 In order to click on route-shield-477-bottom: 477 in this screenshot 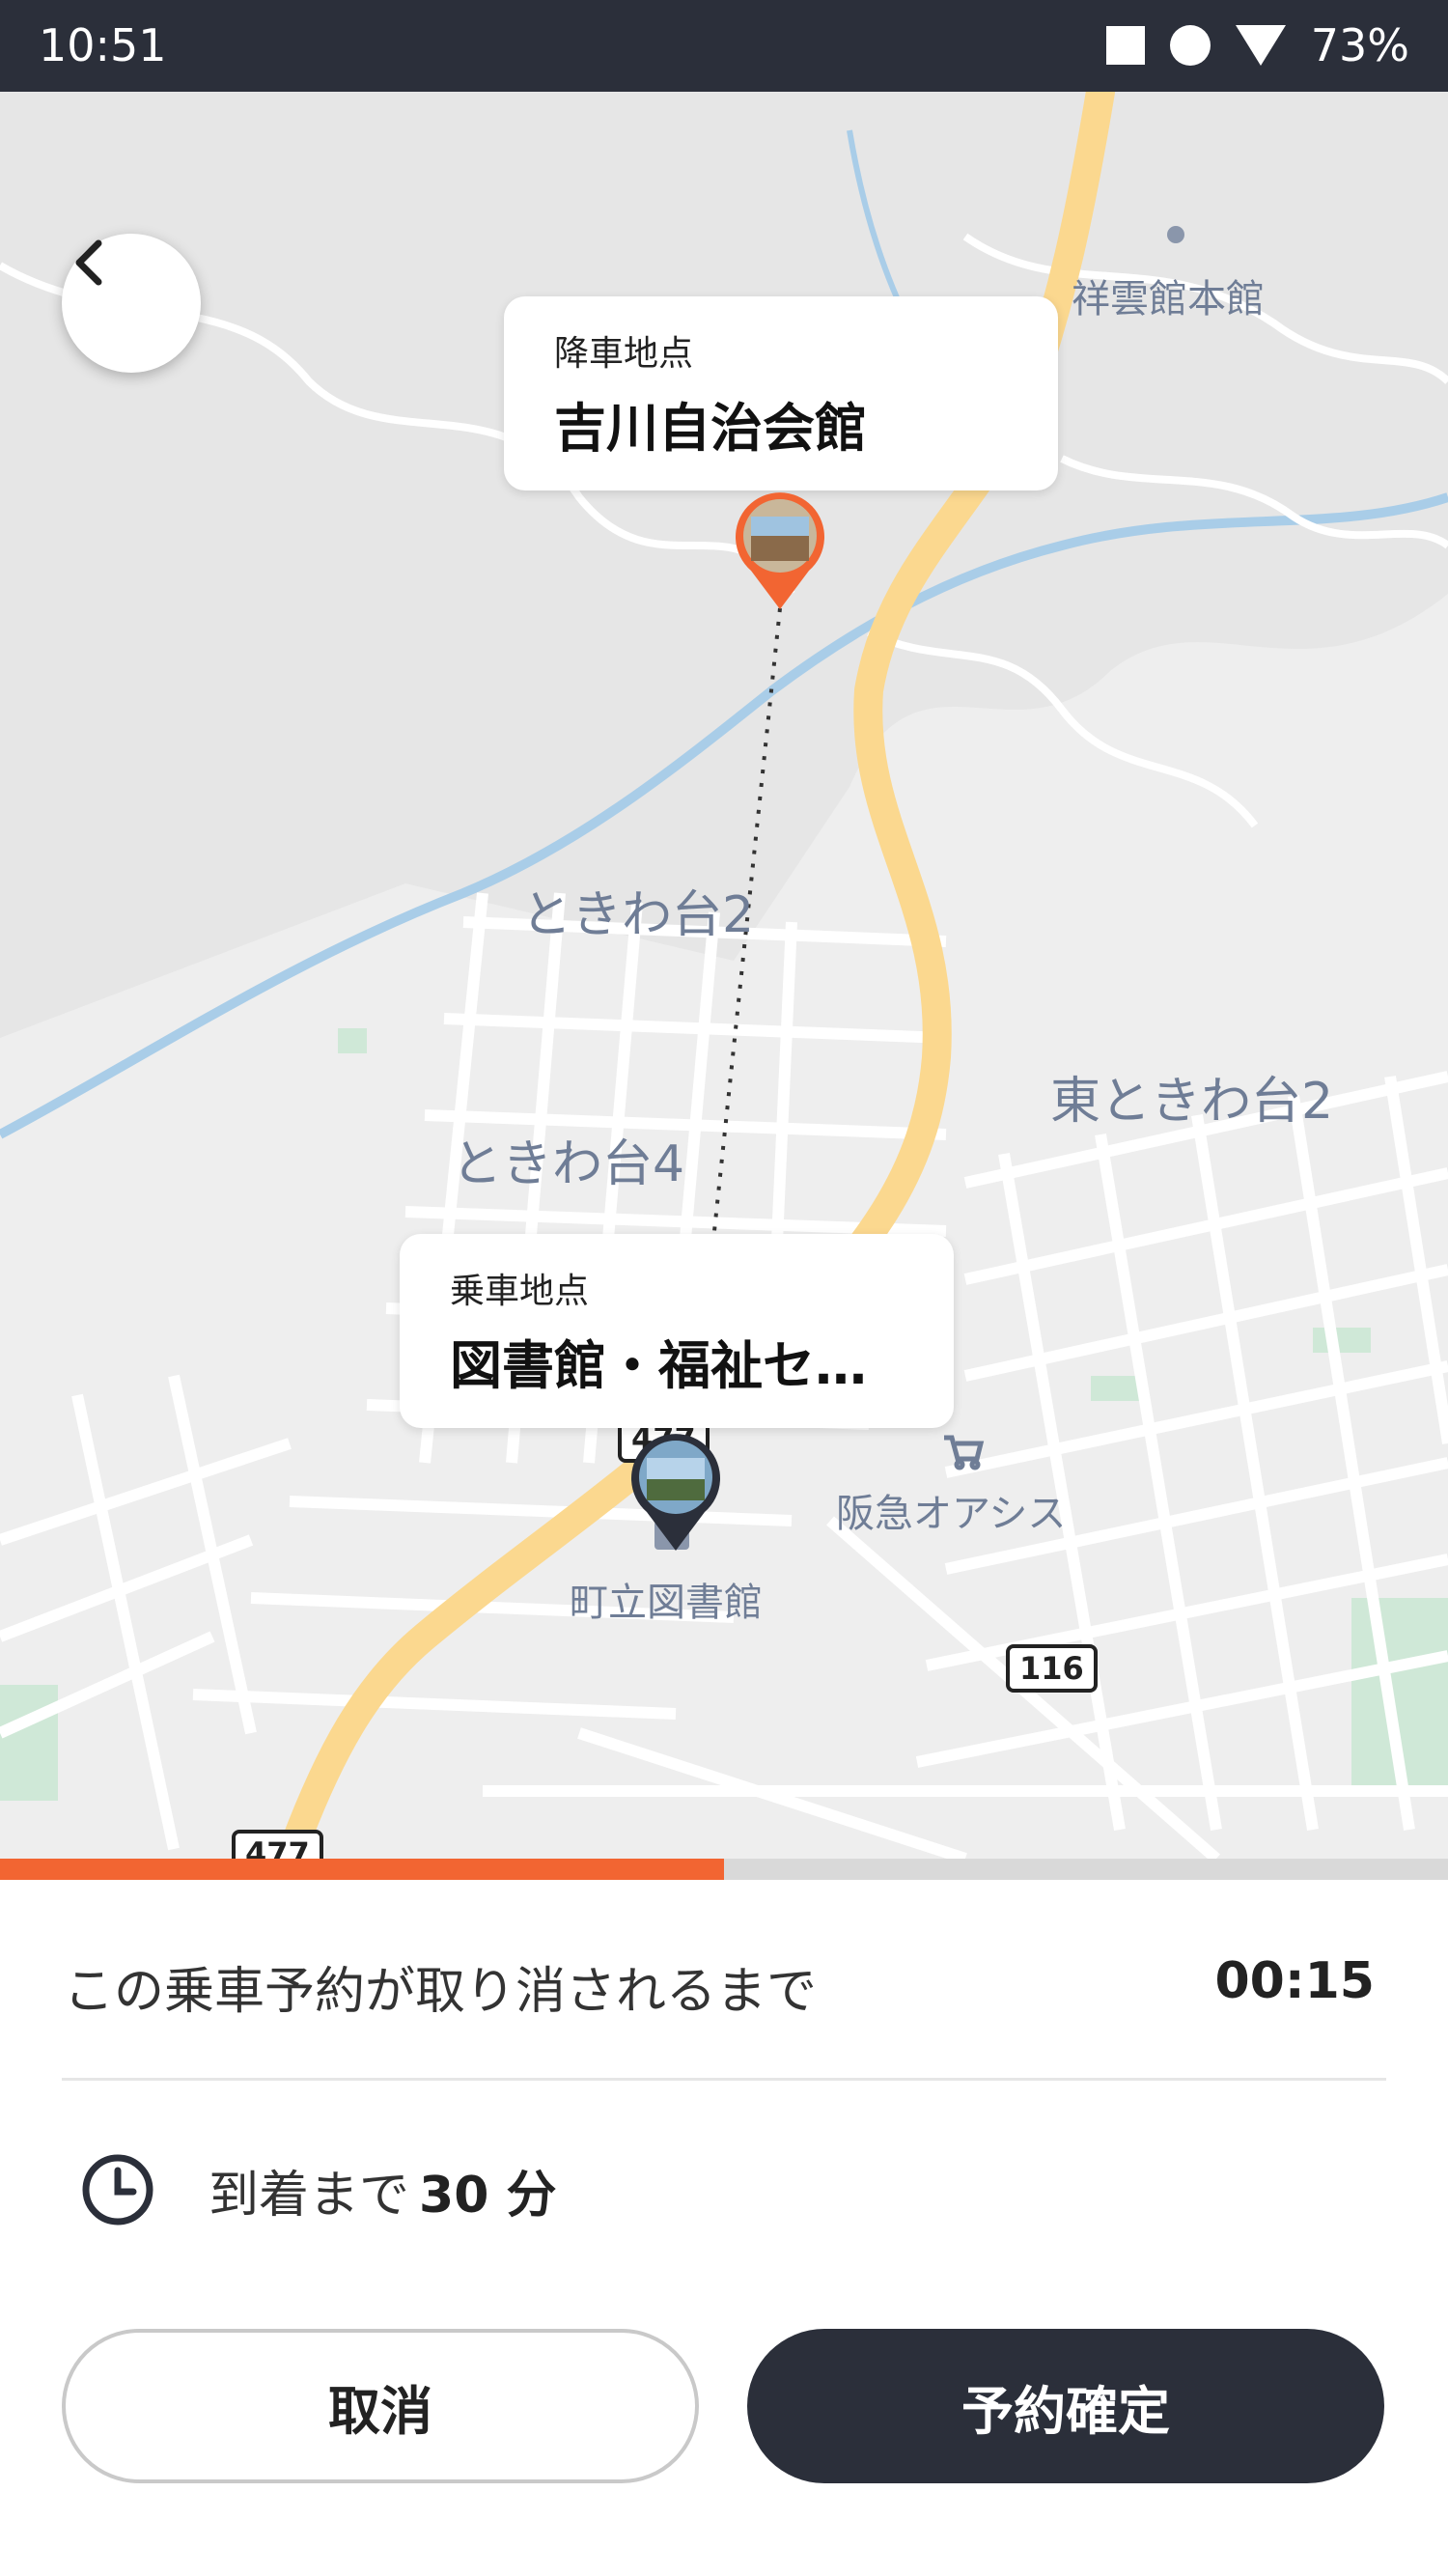, I will do `click(278, 1845)`.